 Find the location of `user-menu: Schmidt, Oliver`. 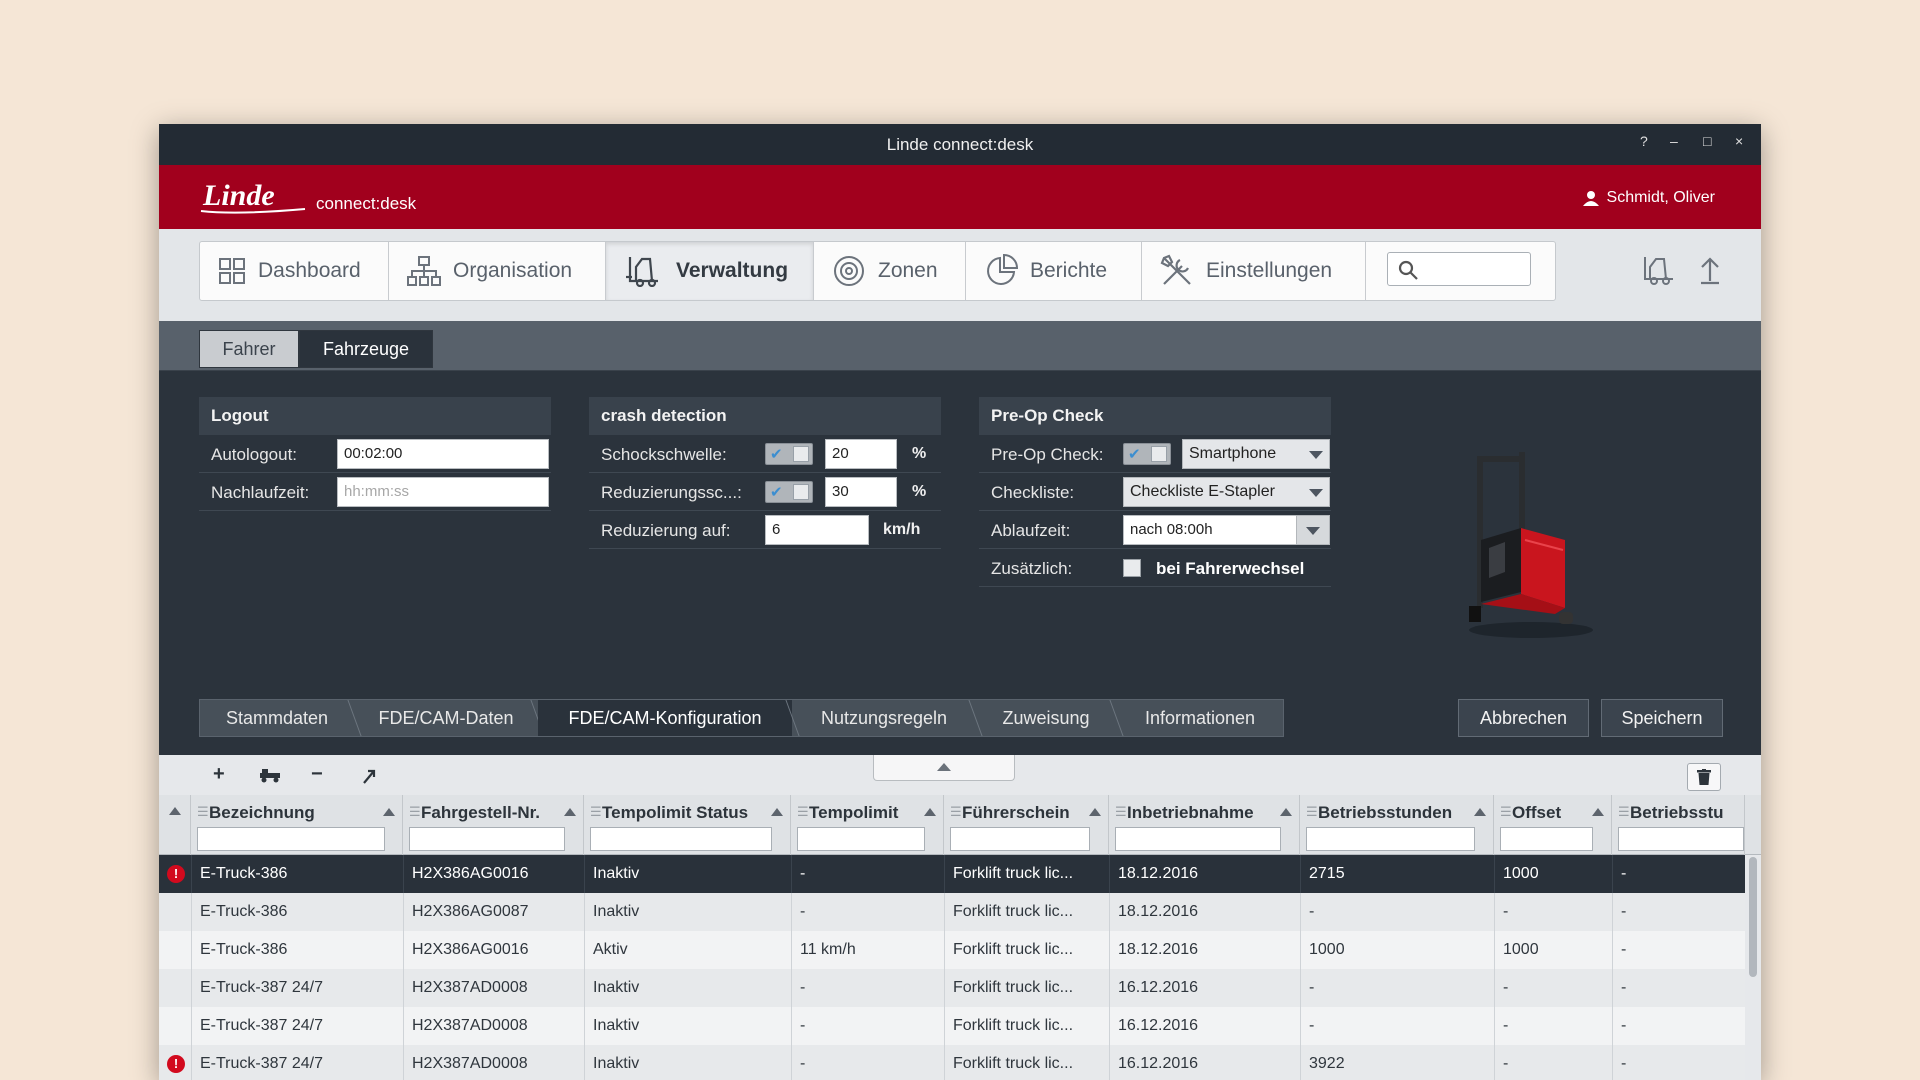

user-menu: Schmidt, Oliver is located at coordinates (1648, 198).